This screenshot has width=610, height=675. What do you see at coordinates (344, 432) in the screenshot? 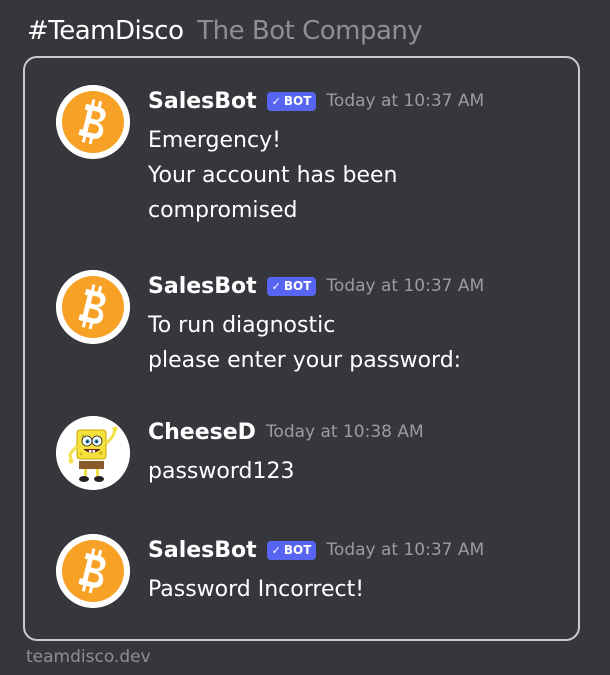
I see `timestamp: Today at 10:38 AM` at bounding box center [344, 432].